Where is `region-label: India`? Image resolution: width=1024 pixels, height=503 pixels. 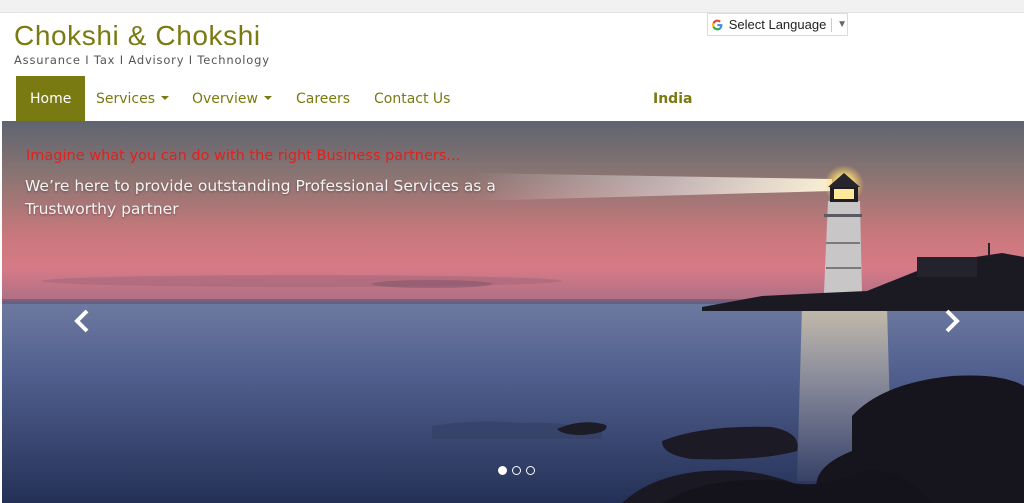
region-label: India is located at coordinates (672, 98).